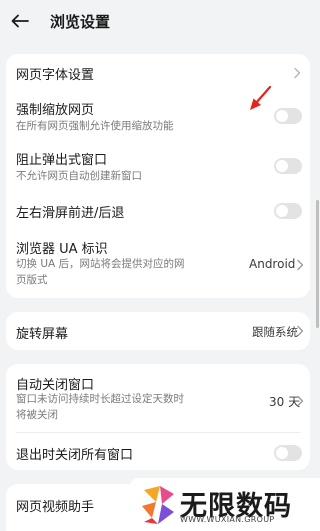  What do you see at coordinates (55, 110) in the screenshot?
I see `force-zoom-label: 强制缩放网页` at bounding box center [55, 110].